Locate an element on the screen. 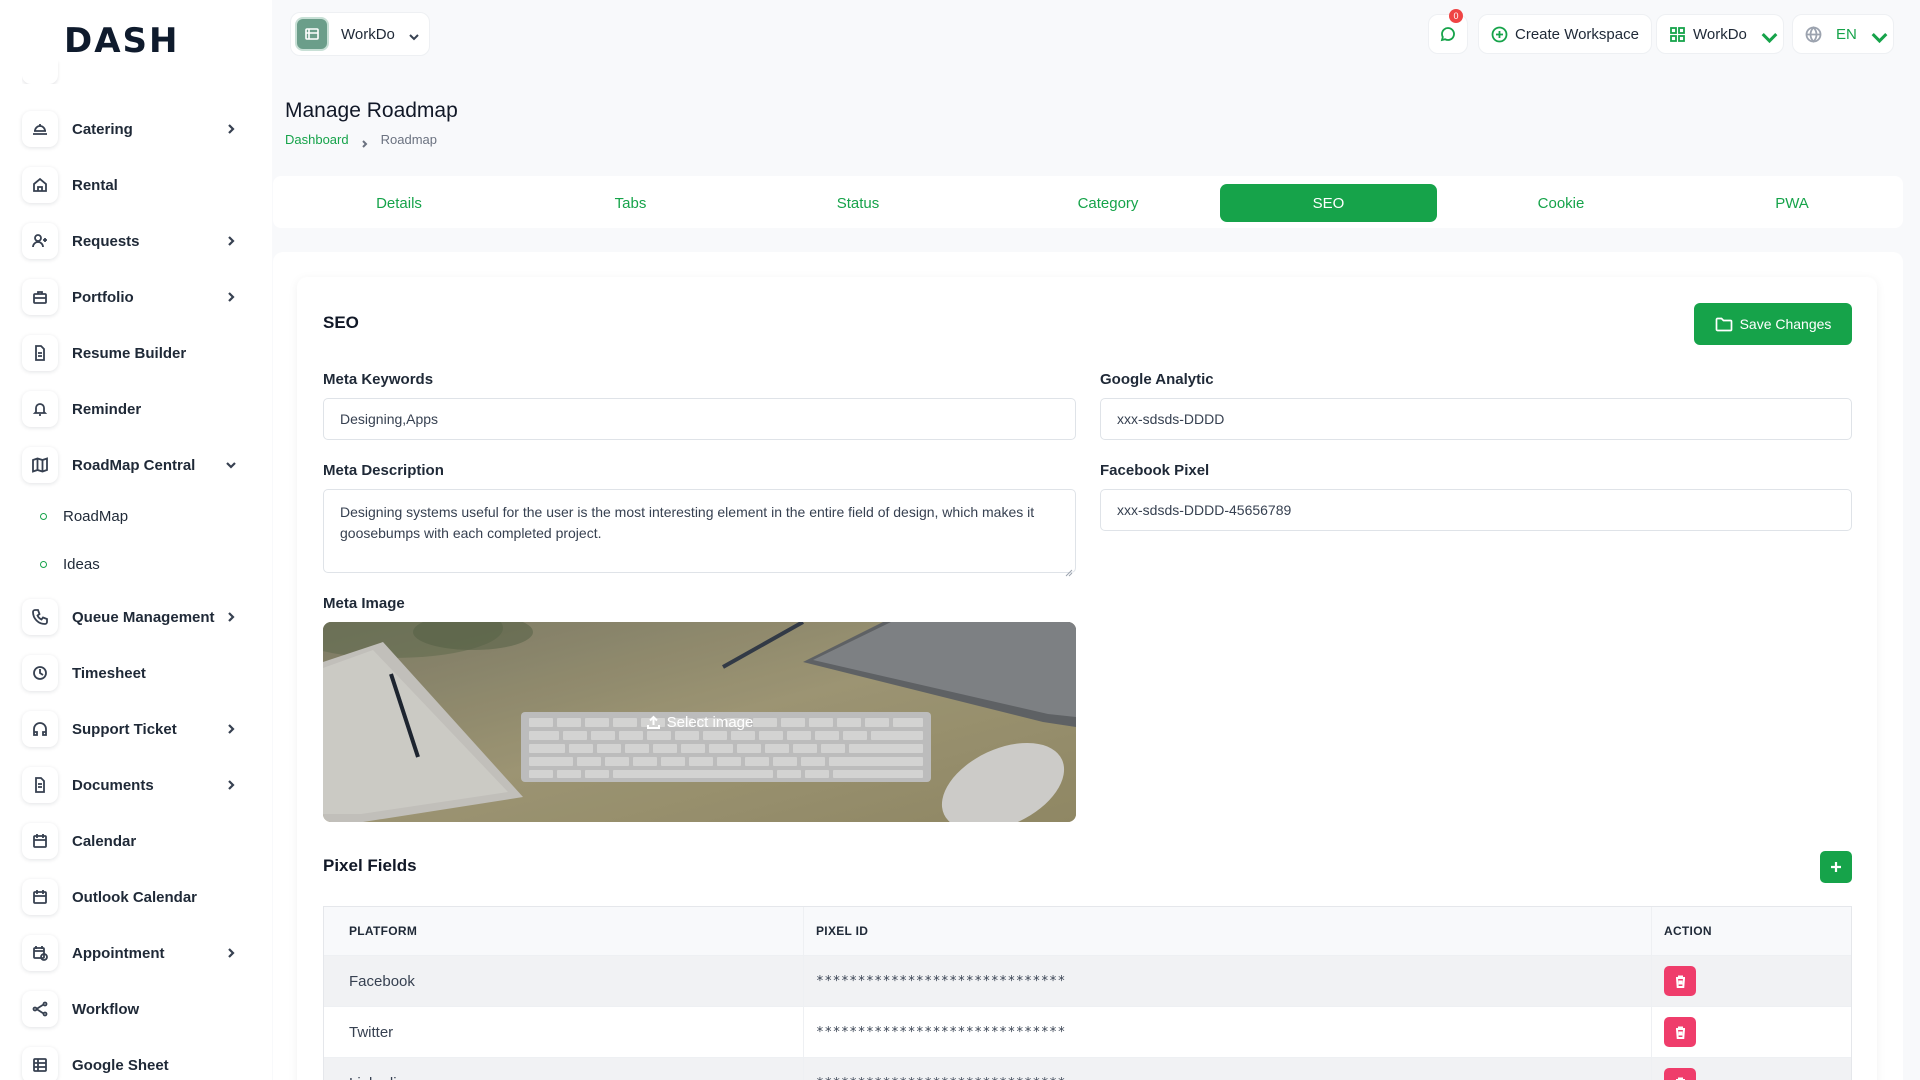  hidden-item-icon is located at coordinates (40, 72).